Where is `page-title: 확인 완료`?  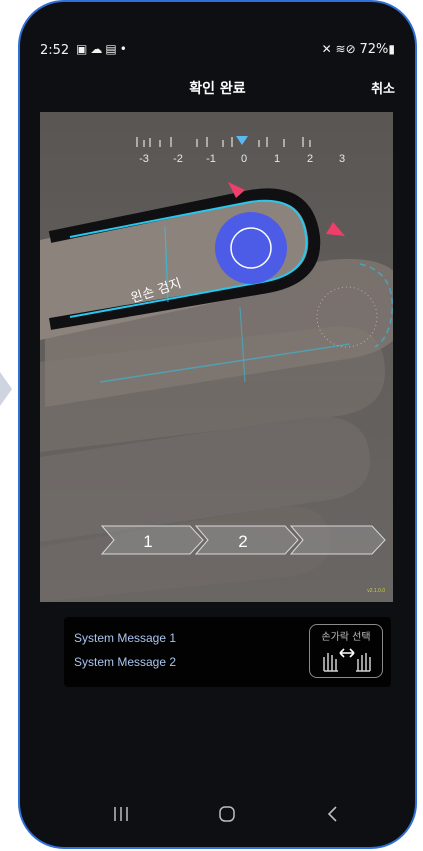 page-title: 확인 완료 is located at coordinates (217, 89).